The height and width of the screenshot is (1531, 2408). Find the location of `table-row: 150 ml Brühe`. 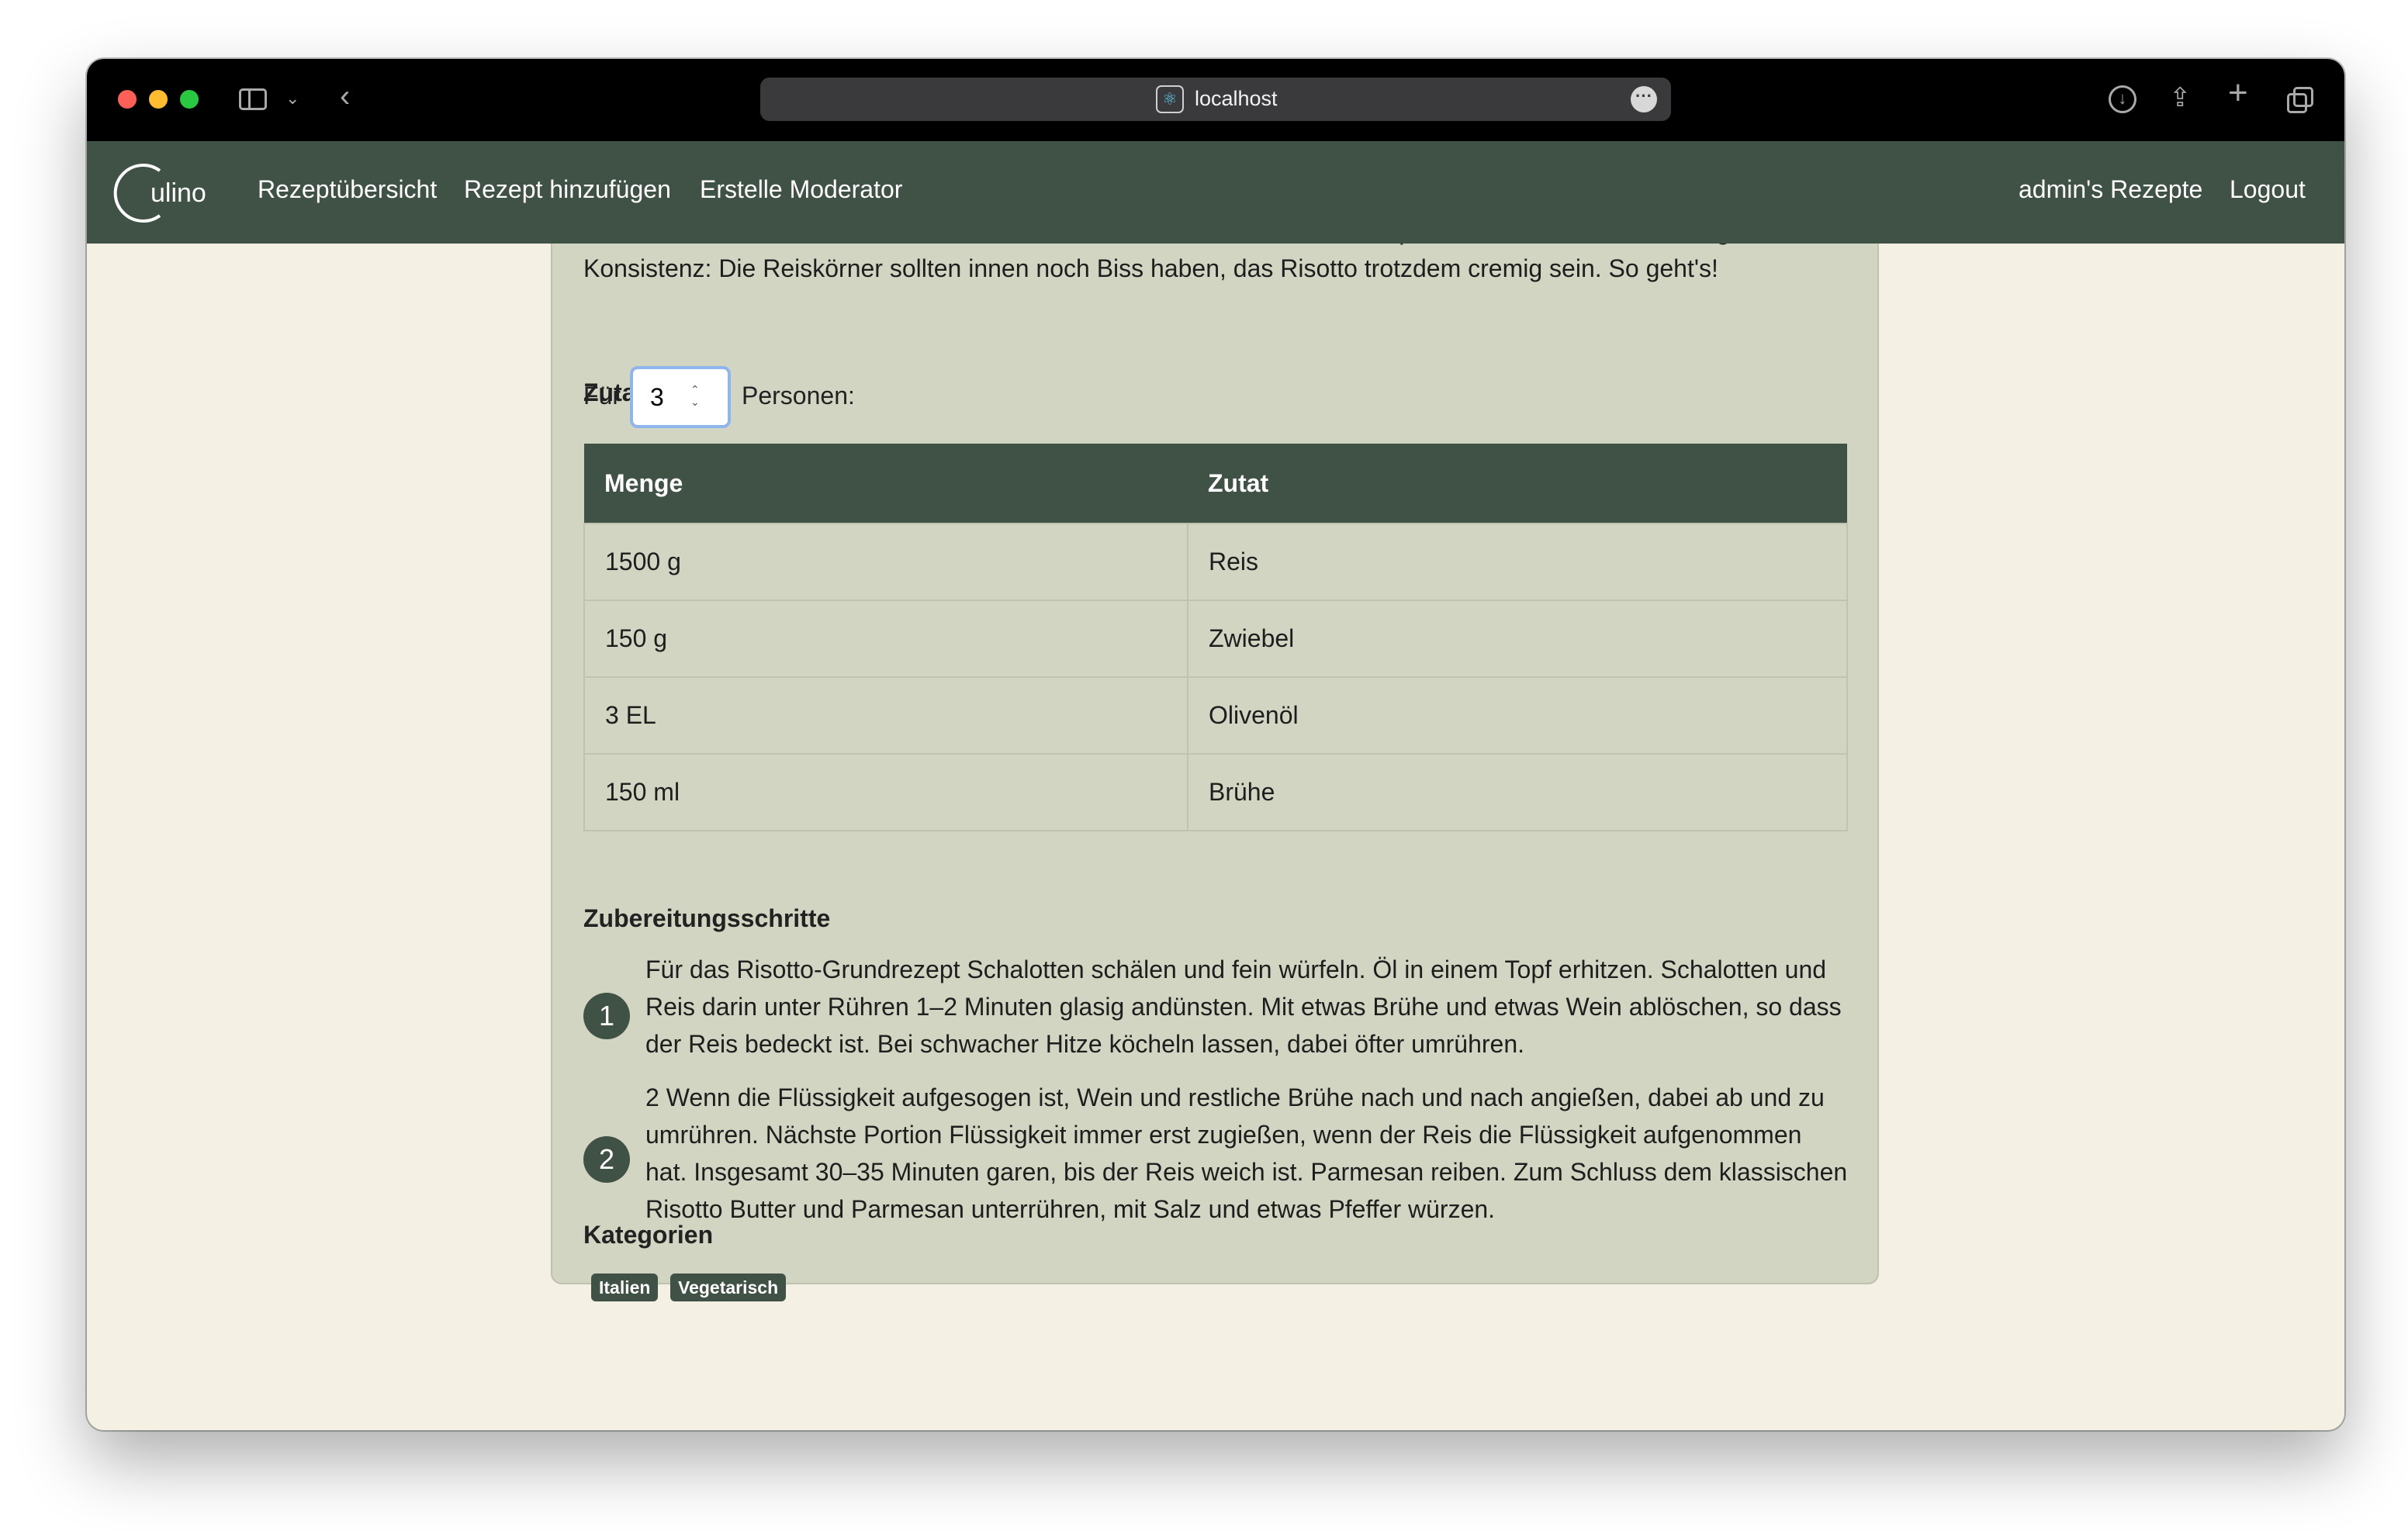

table-row: 150 ml Brühe is located at coordinates (1215, 792).